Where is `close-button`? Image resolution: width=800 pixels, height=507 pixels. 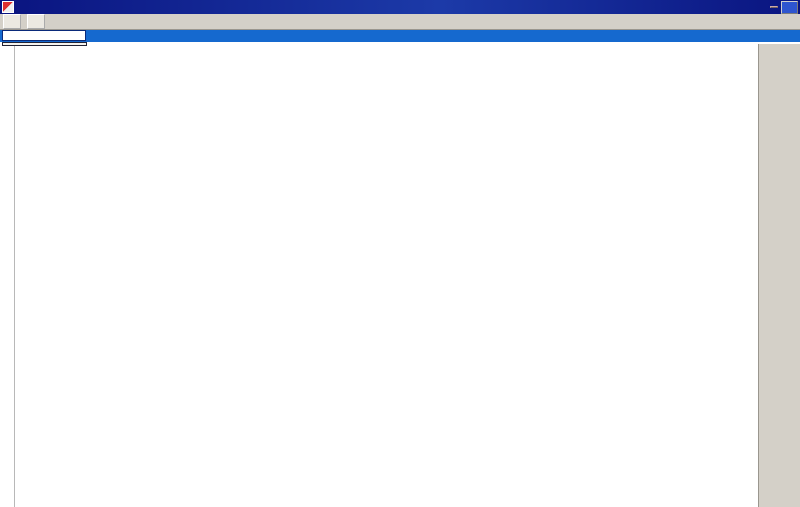 close-button is located at coordinates (789, 7).